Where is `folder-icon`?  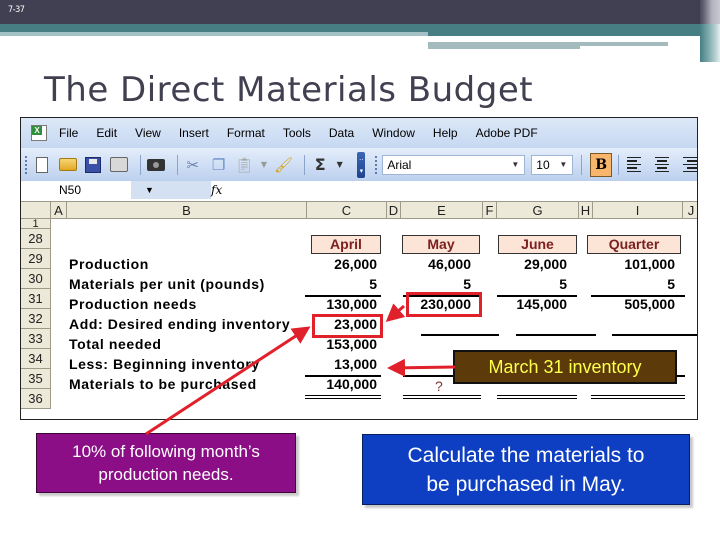
folder-icon is located at coordinates (67, 164).